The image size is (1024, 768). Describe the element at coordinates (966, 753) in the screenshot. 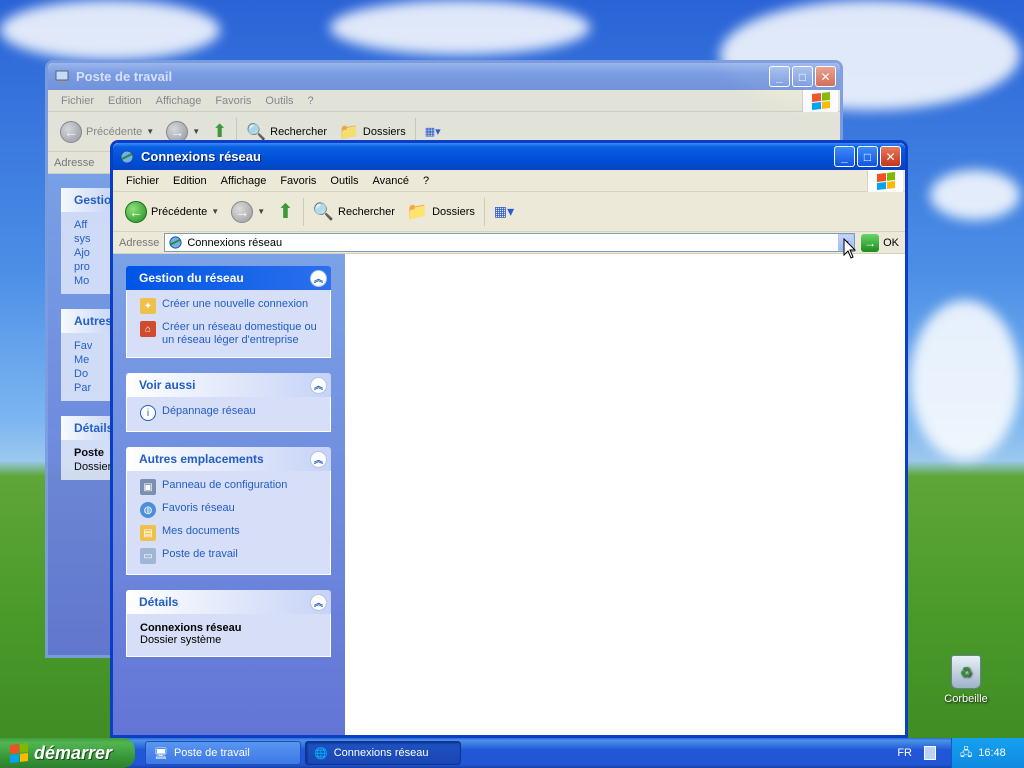

I see `network-status-icon: 🖧` at that location.